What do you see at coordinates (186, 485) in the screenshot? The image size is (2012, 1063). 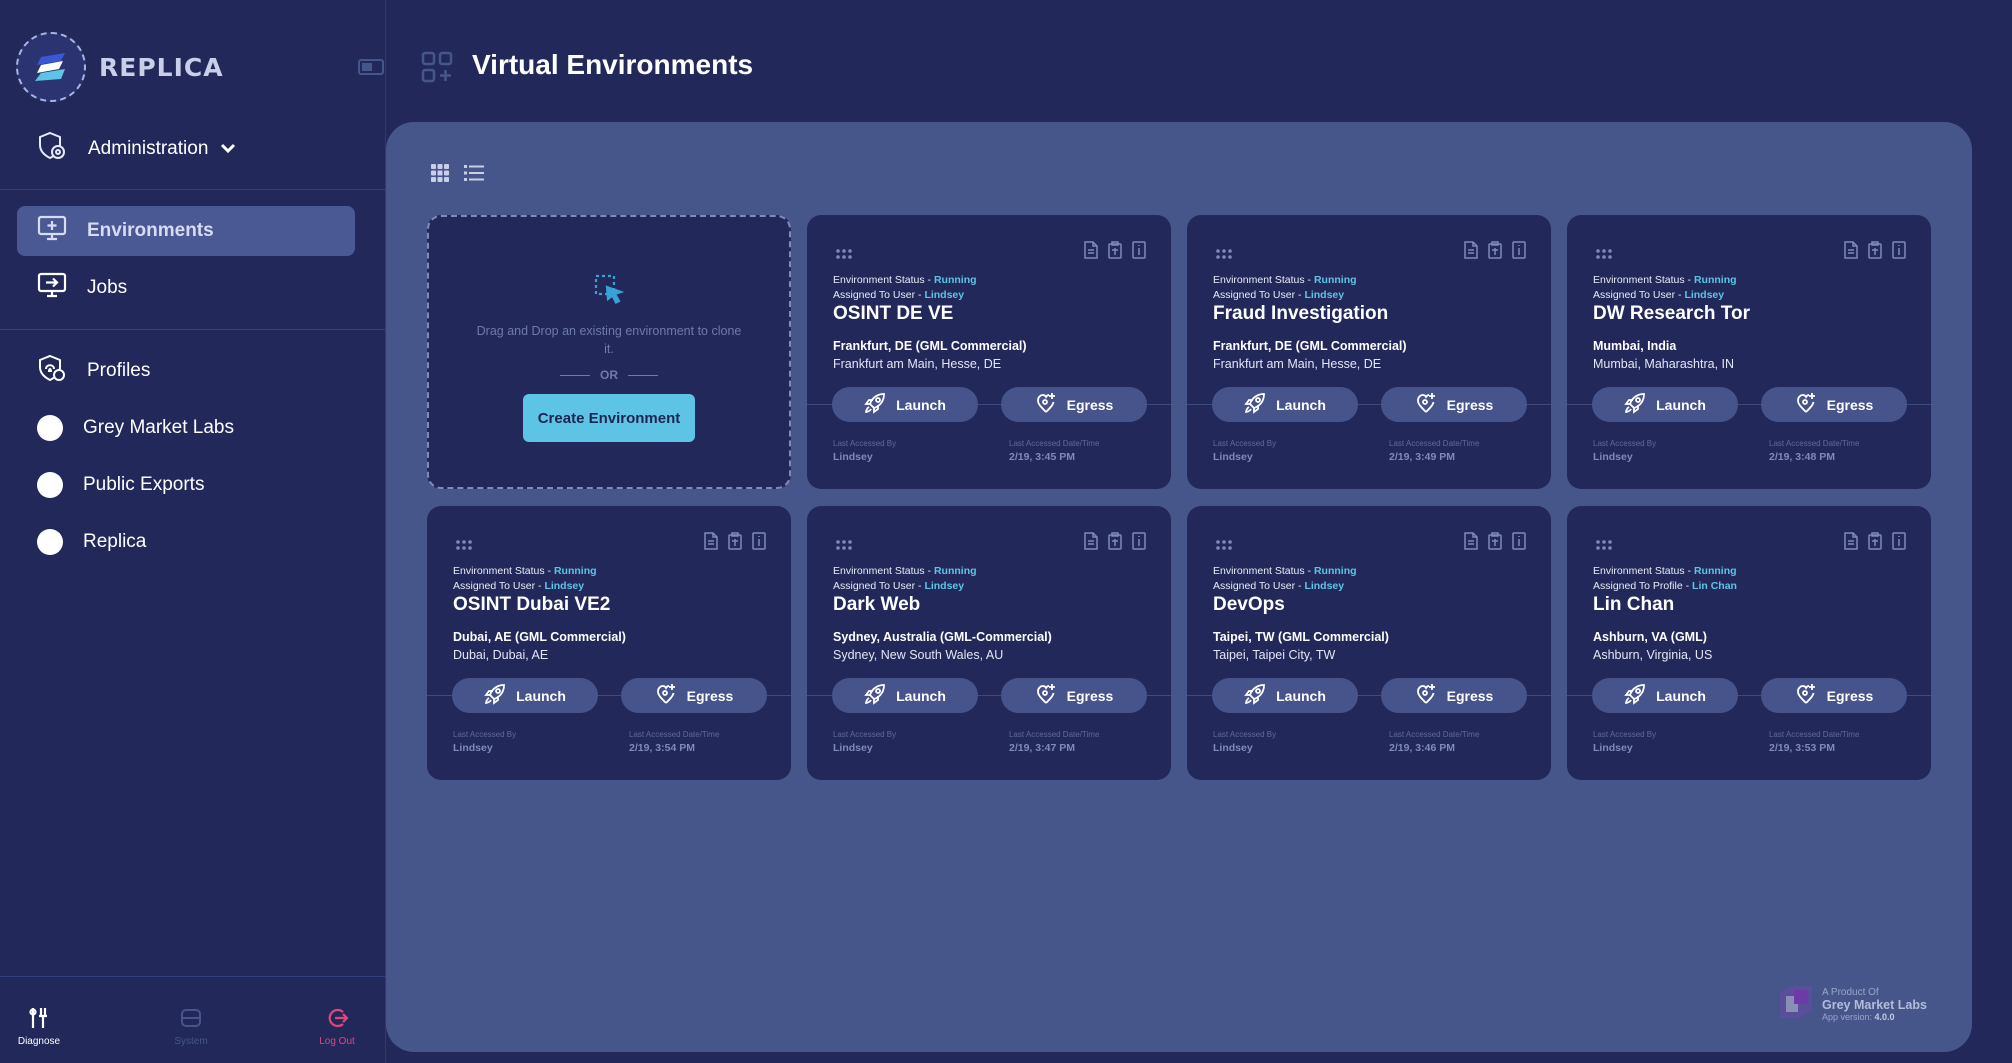 I see `sidebar-item-public-exports: Public Exports` at bounding box center [186, 485].